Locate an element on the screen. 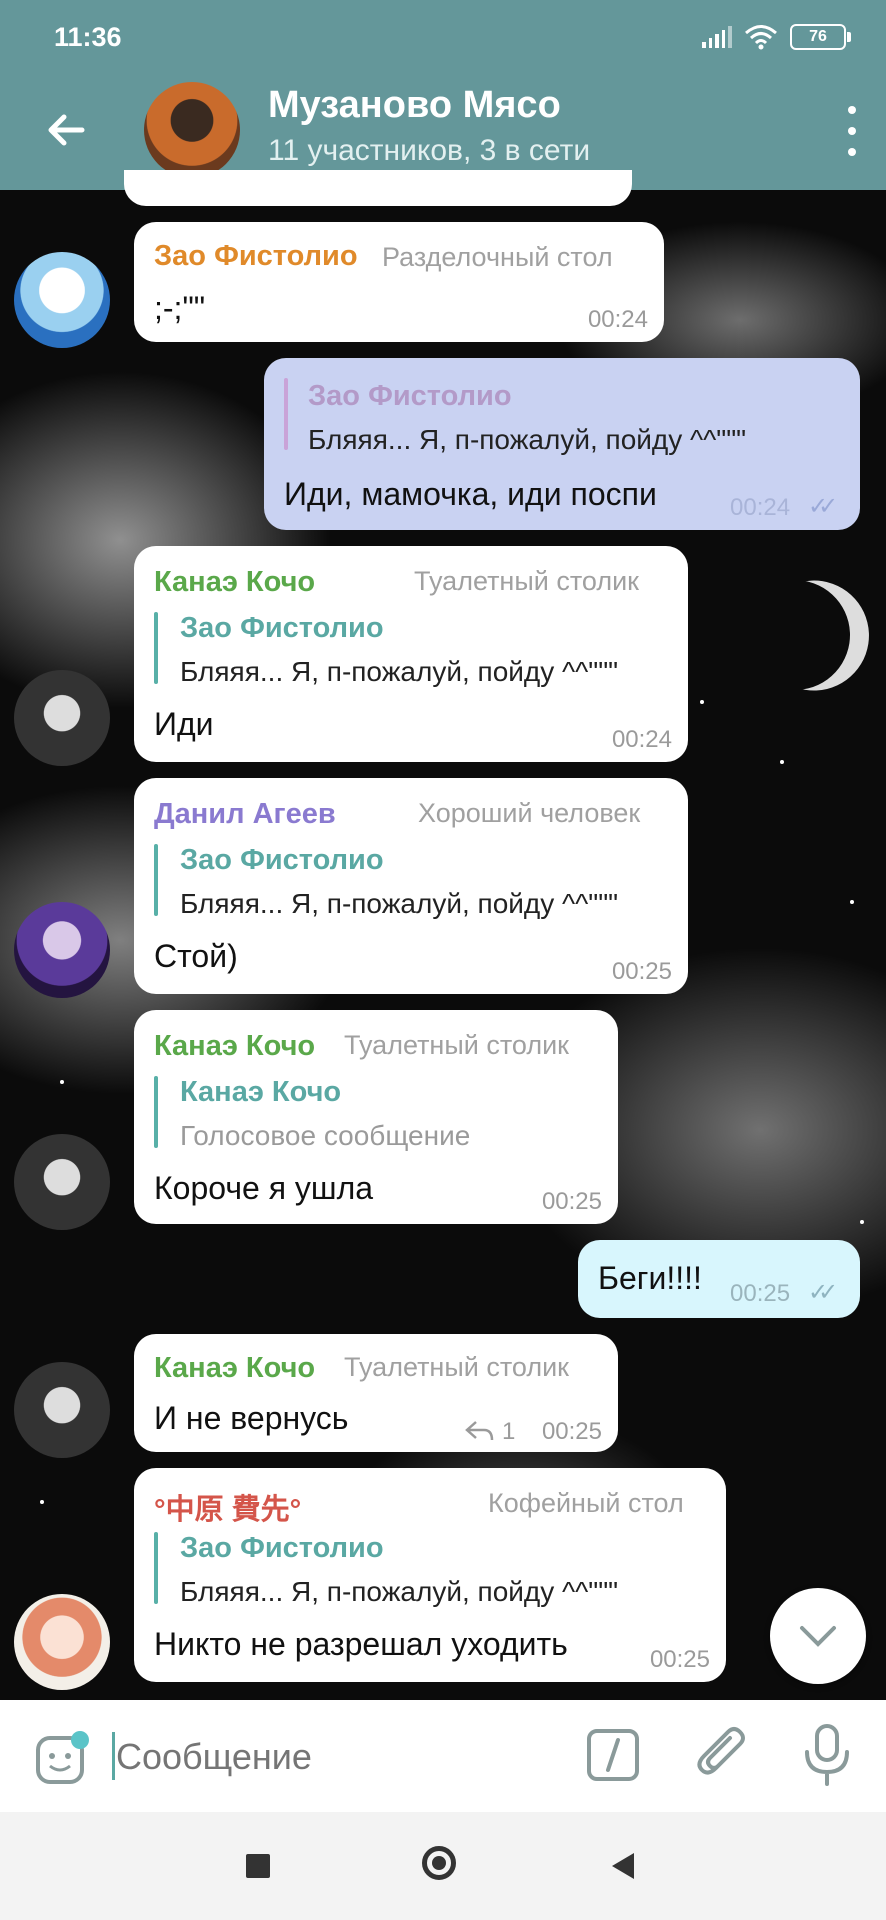  message-text: ;-;"" is located at coordinates (180, 308).